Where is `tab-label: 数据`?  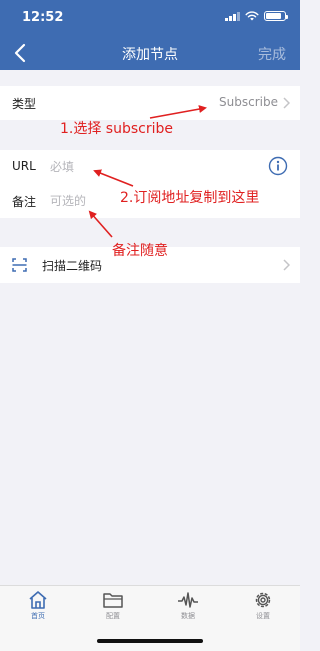
tab-label: 数据 is located at coordinates (188, 616).